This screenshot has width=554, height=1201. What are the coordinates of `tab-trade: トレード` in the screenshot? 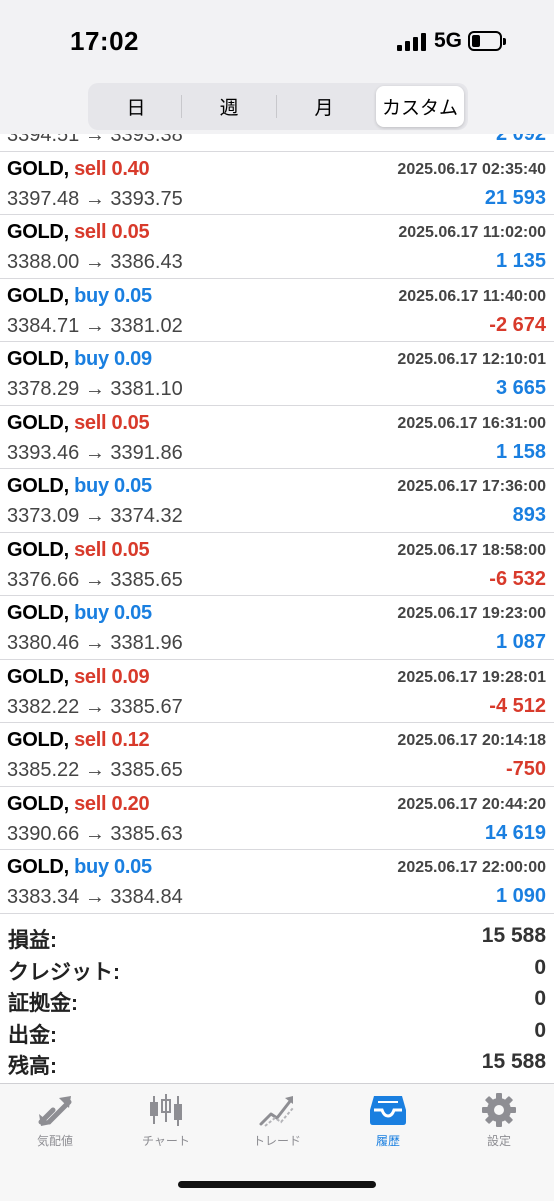 It's located at (277, 1122).